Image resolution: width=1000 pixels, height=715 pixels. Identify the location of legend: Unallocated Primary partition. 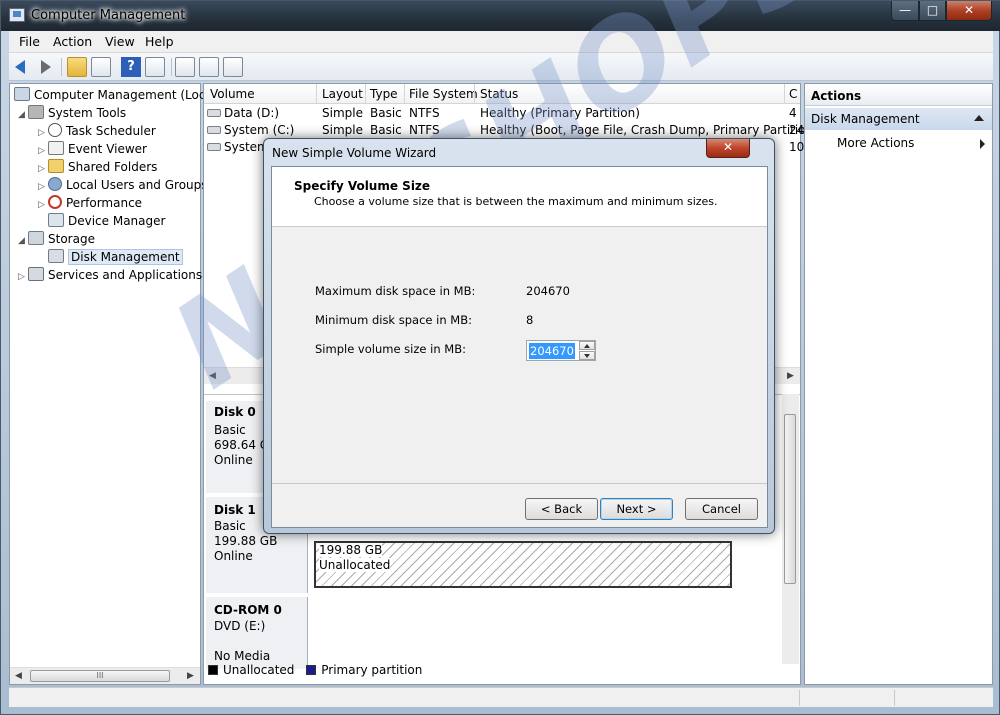
(315, 670).